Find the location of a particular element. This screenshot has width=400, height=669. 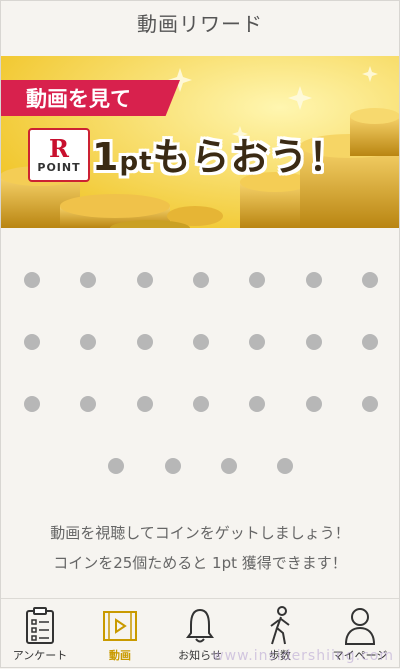

tab-survey: アンケート is located at coordinates (40, 634).